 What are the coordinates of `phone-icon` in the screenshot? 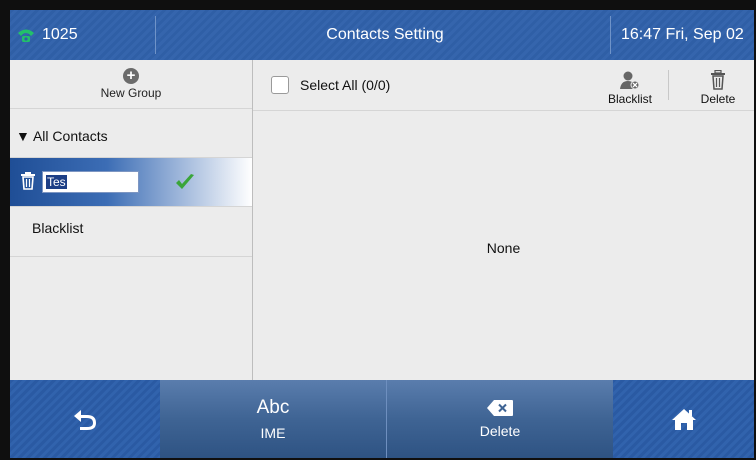 It's located at (26, 35).